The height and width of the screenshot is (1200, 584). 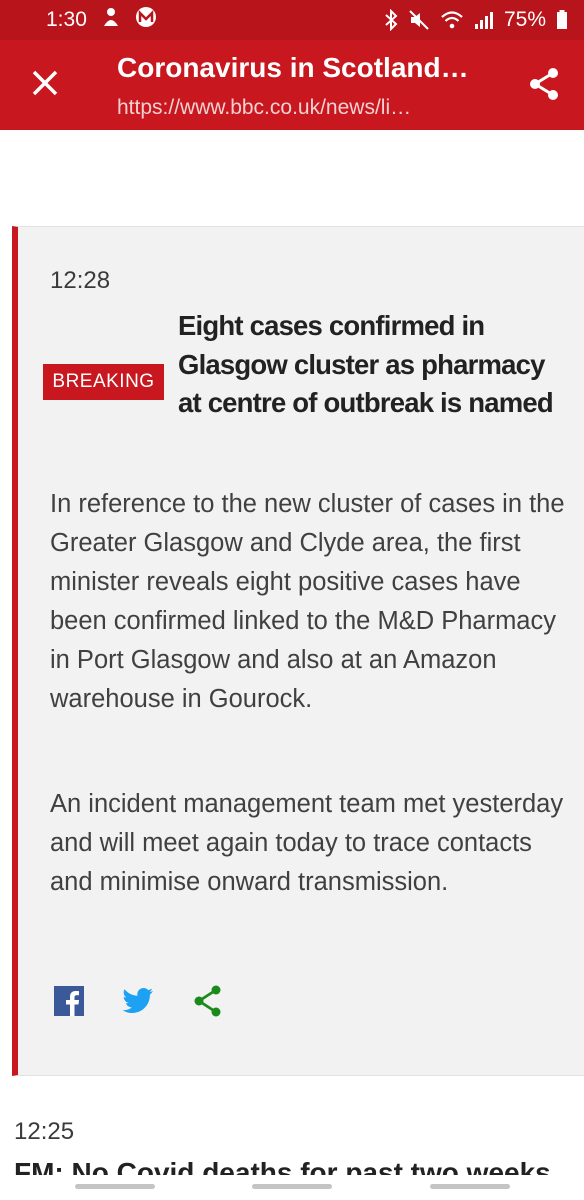 I want to click on navigation-bar, so click(x=292, y=1187).